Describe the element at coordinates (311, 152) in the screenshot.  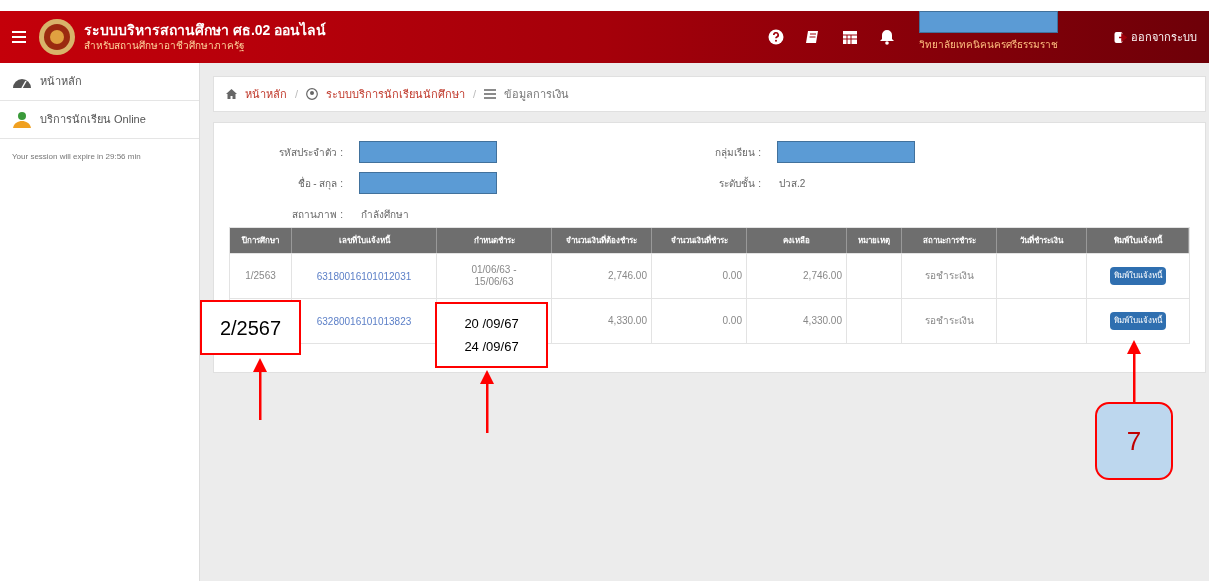
I see `field-label: รหัสประจำตัว :` at that location.